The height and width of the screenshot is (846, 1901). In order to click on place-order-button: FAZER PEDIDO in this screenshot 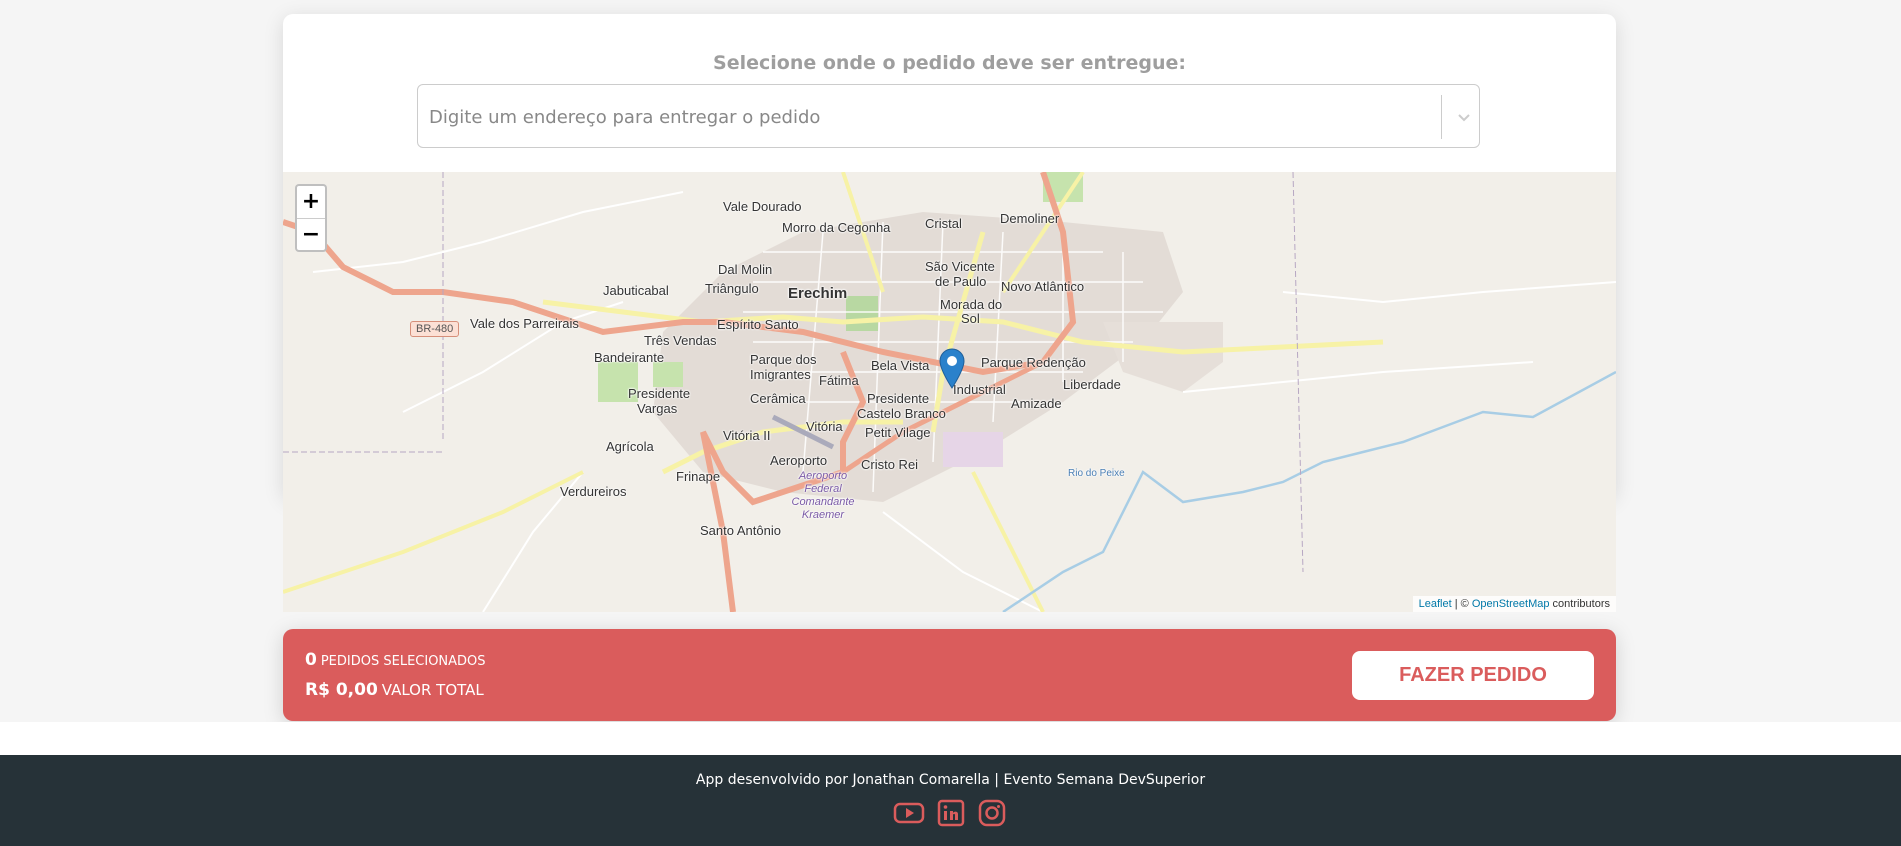, I will do `click(1473, 675)`.